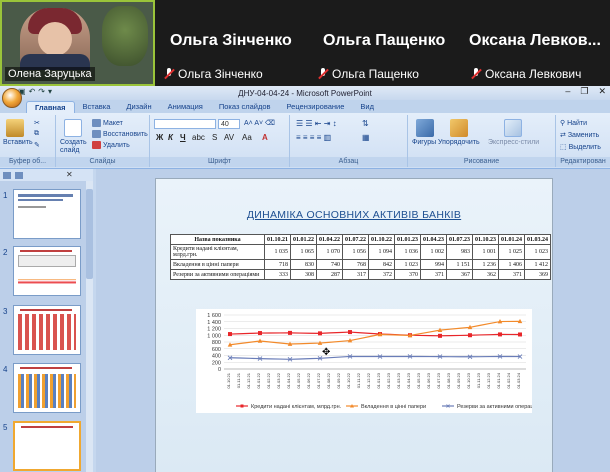 Image resolution: width=610 pixels, height=472 pixels. I want to click on value-cell: 1 023, so click(407, 264).